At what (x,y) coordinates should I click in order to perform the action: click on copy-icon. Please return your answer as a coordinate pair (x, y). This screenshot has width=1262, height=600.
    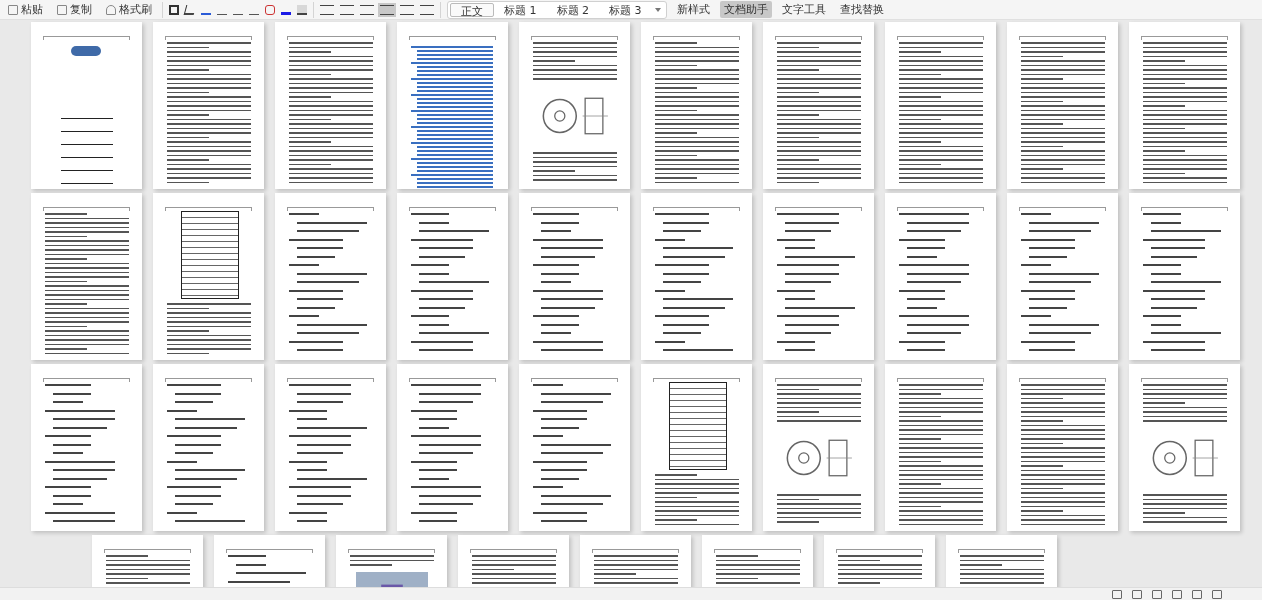
    Looking at the image, I should click on (62, 9).